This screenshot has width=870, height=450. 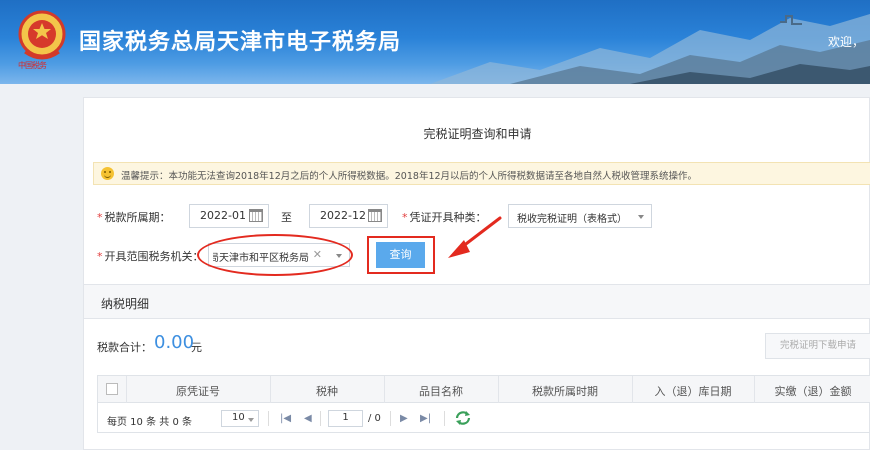 What do you see at coordinates (275, 255) in the screenshot?
I see `highlight-ellipse` at bounding box center [275, 255].